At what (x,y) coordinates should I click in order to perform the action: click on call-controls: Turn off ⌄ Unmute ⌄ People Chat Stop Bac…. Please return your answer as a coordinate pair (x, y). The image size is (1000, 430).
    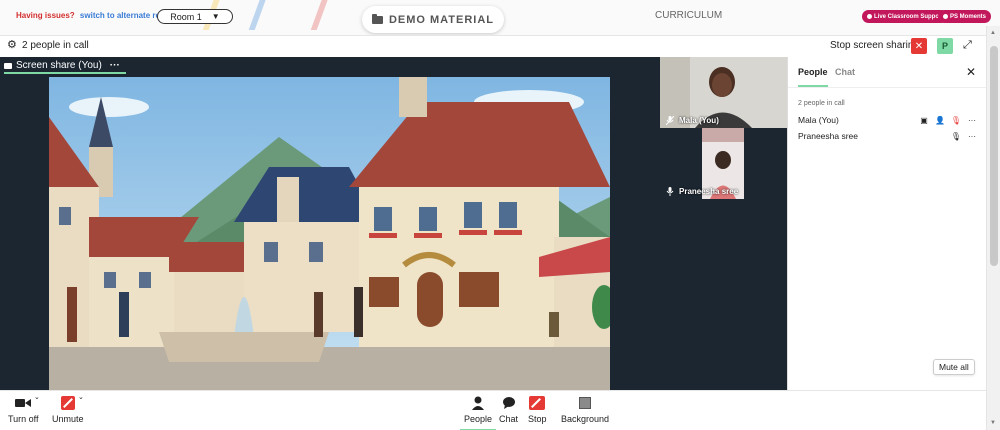
    Looking at the image, I should click on (493, 410).